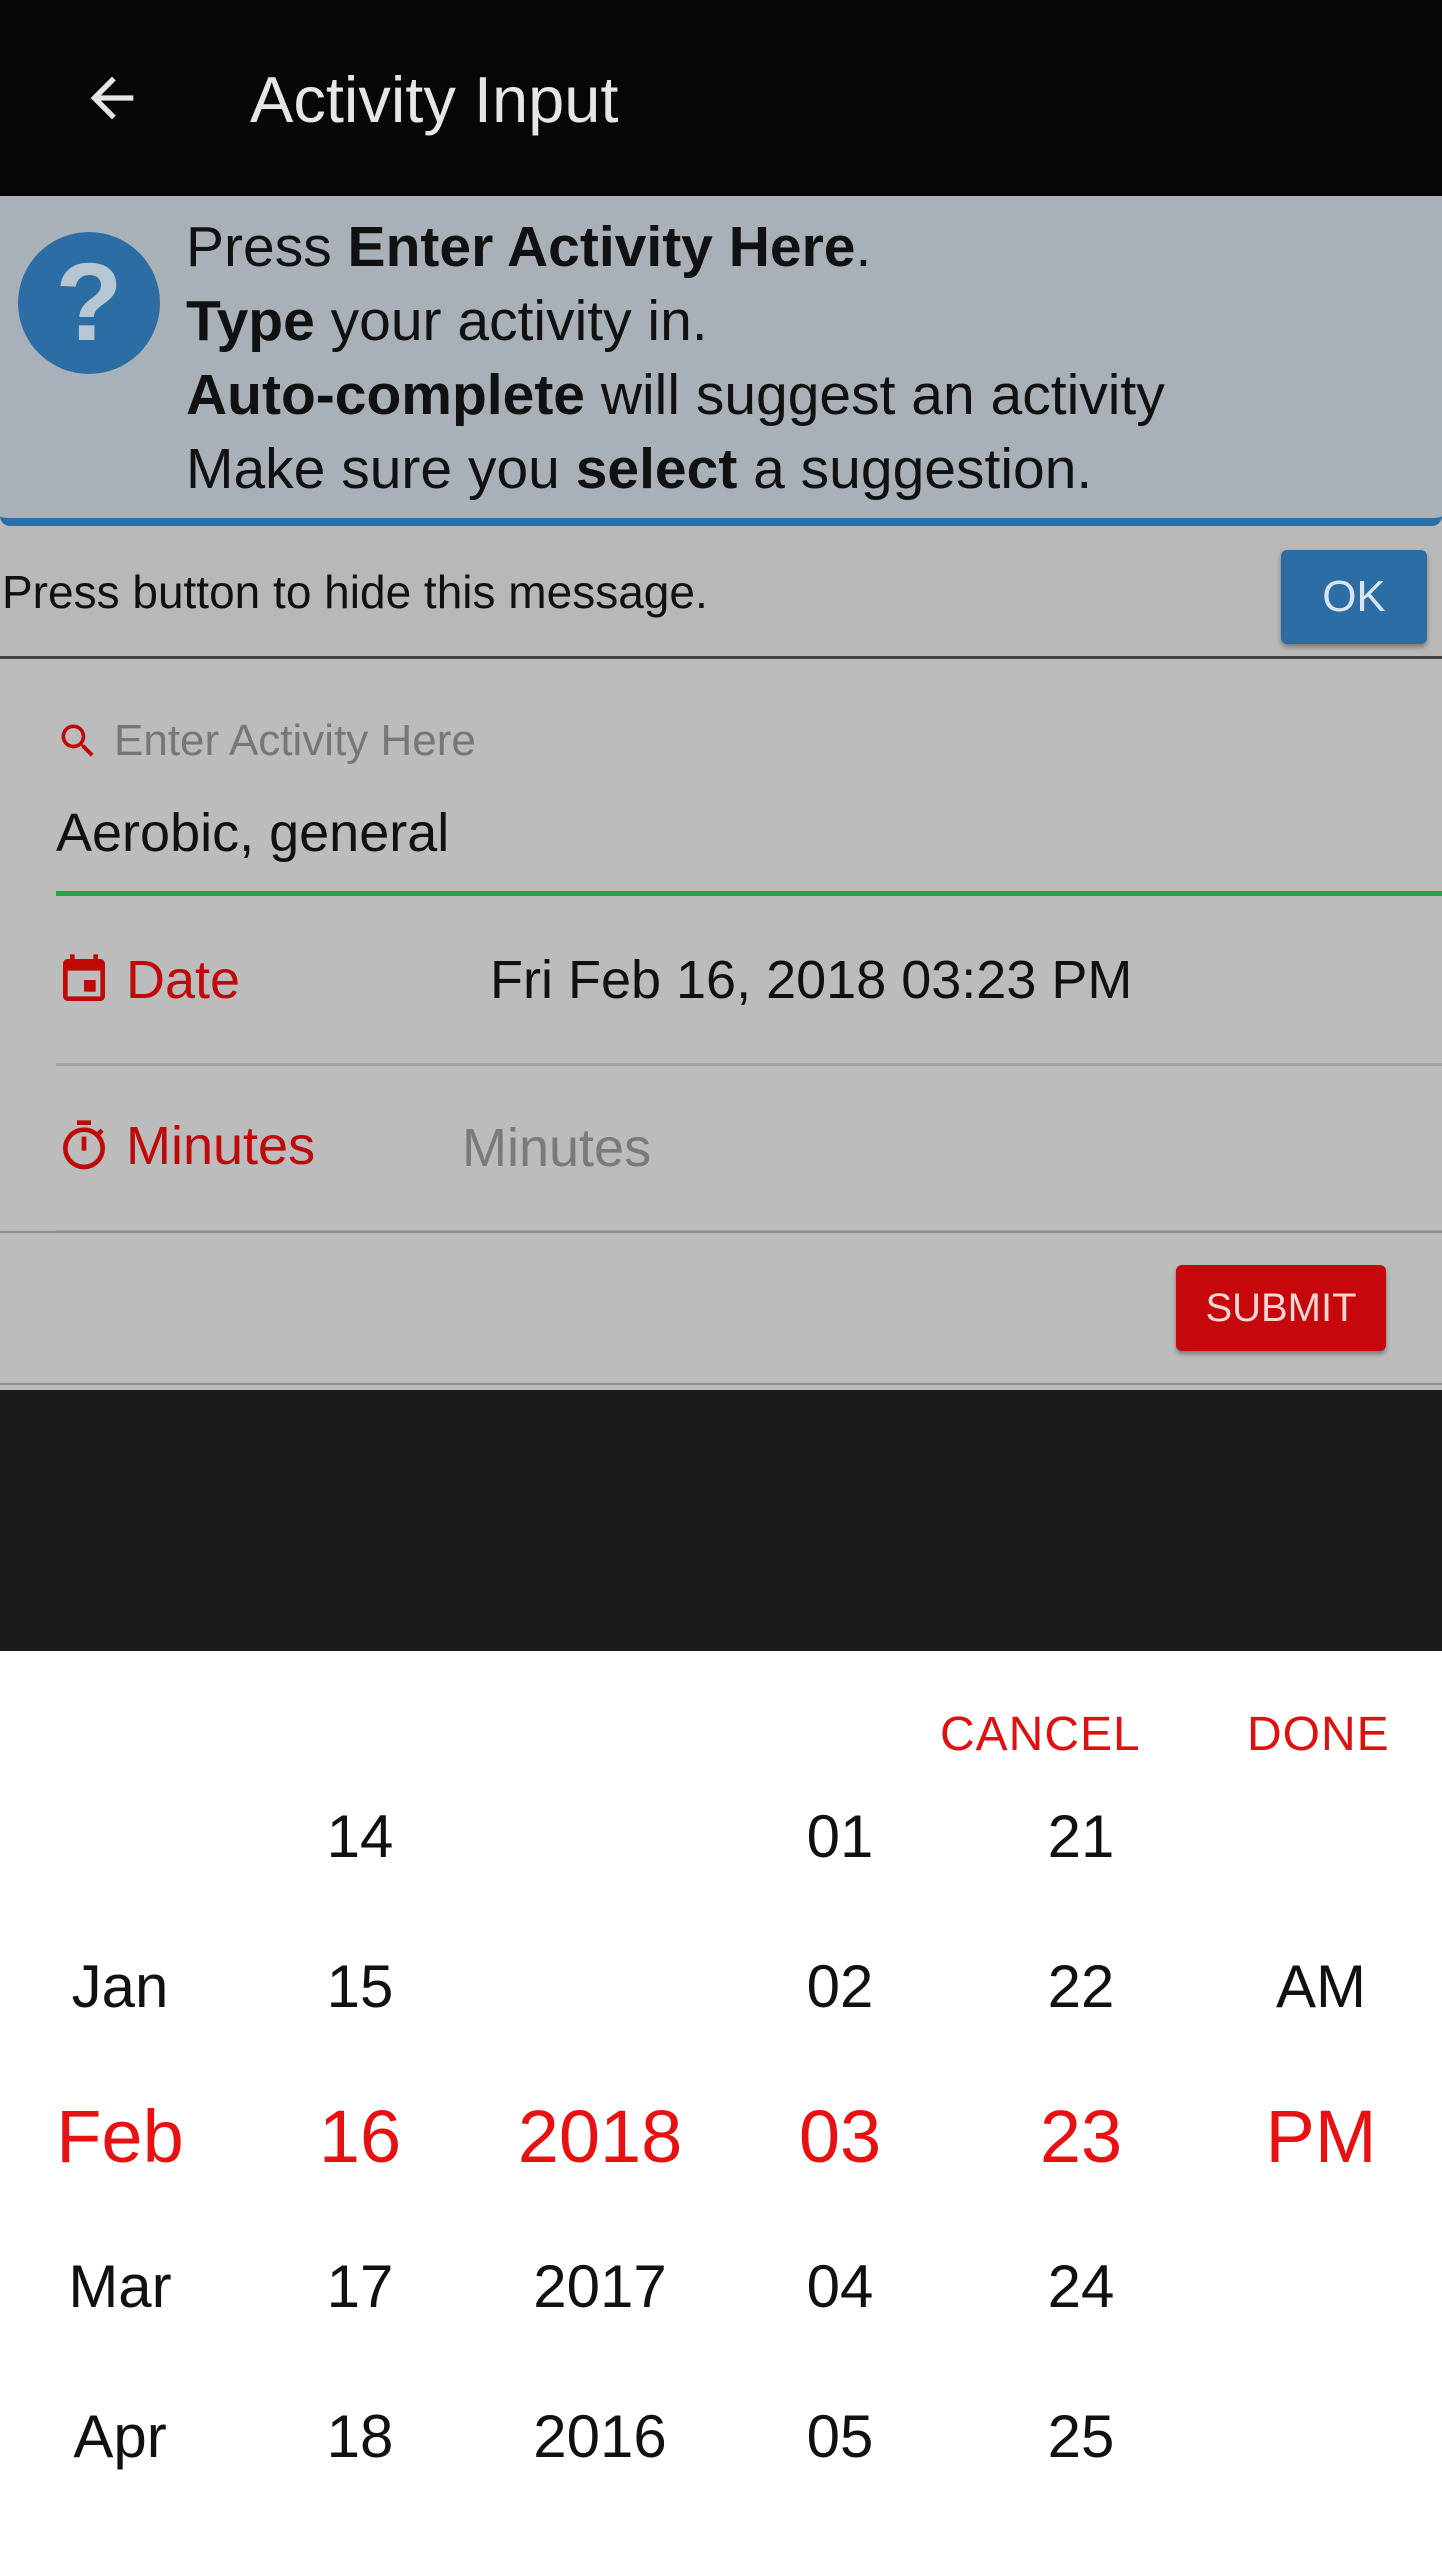  I want to click on date-label: Date, so click(148, 980).